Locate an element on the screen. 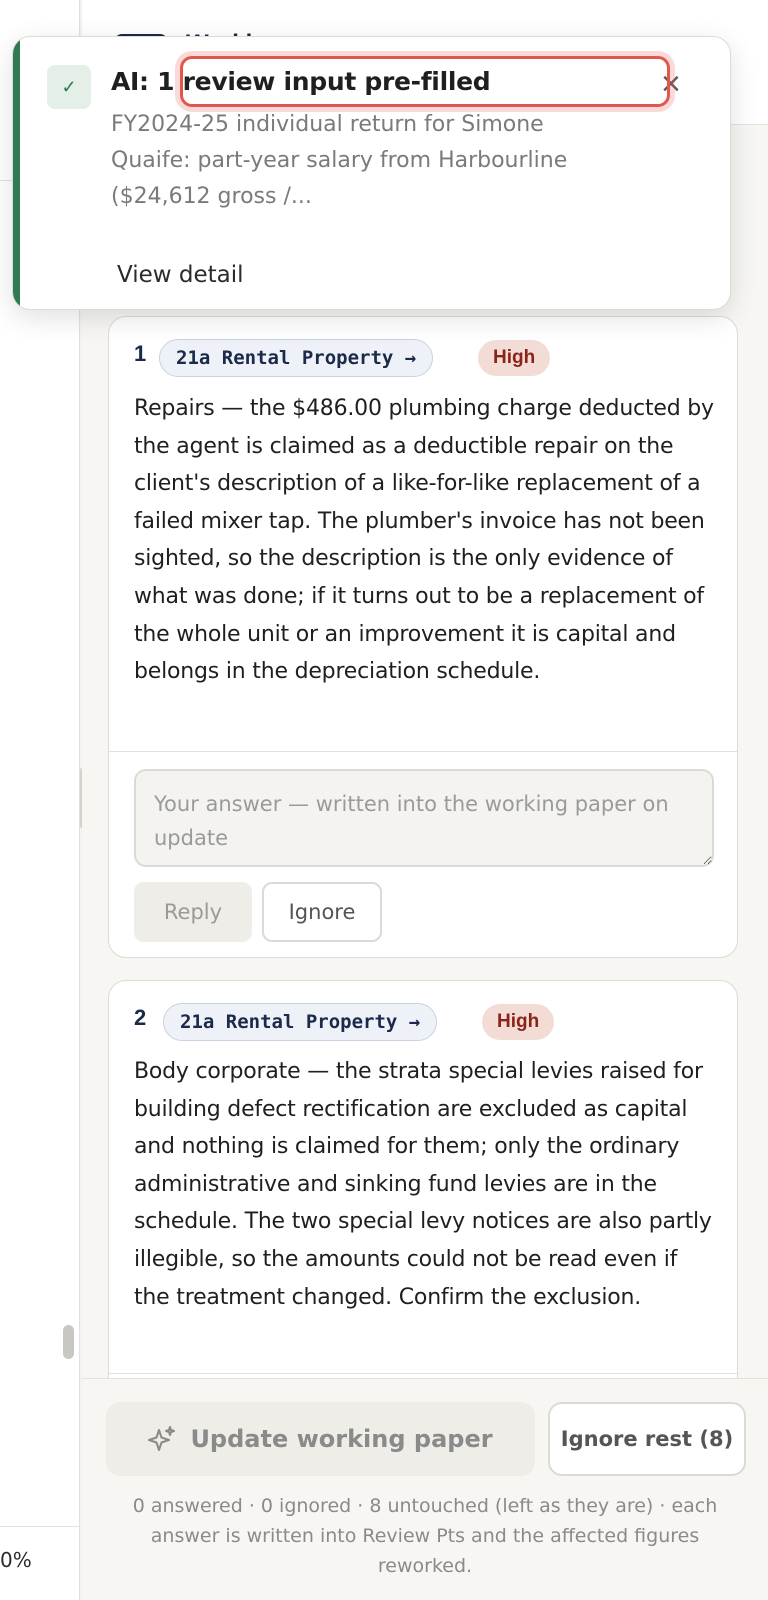 This screenshot has width=768, height=1600. update-working-paper-button: Update working paper is located at coordinates (320, 1439).